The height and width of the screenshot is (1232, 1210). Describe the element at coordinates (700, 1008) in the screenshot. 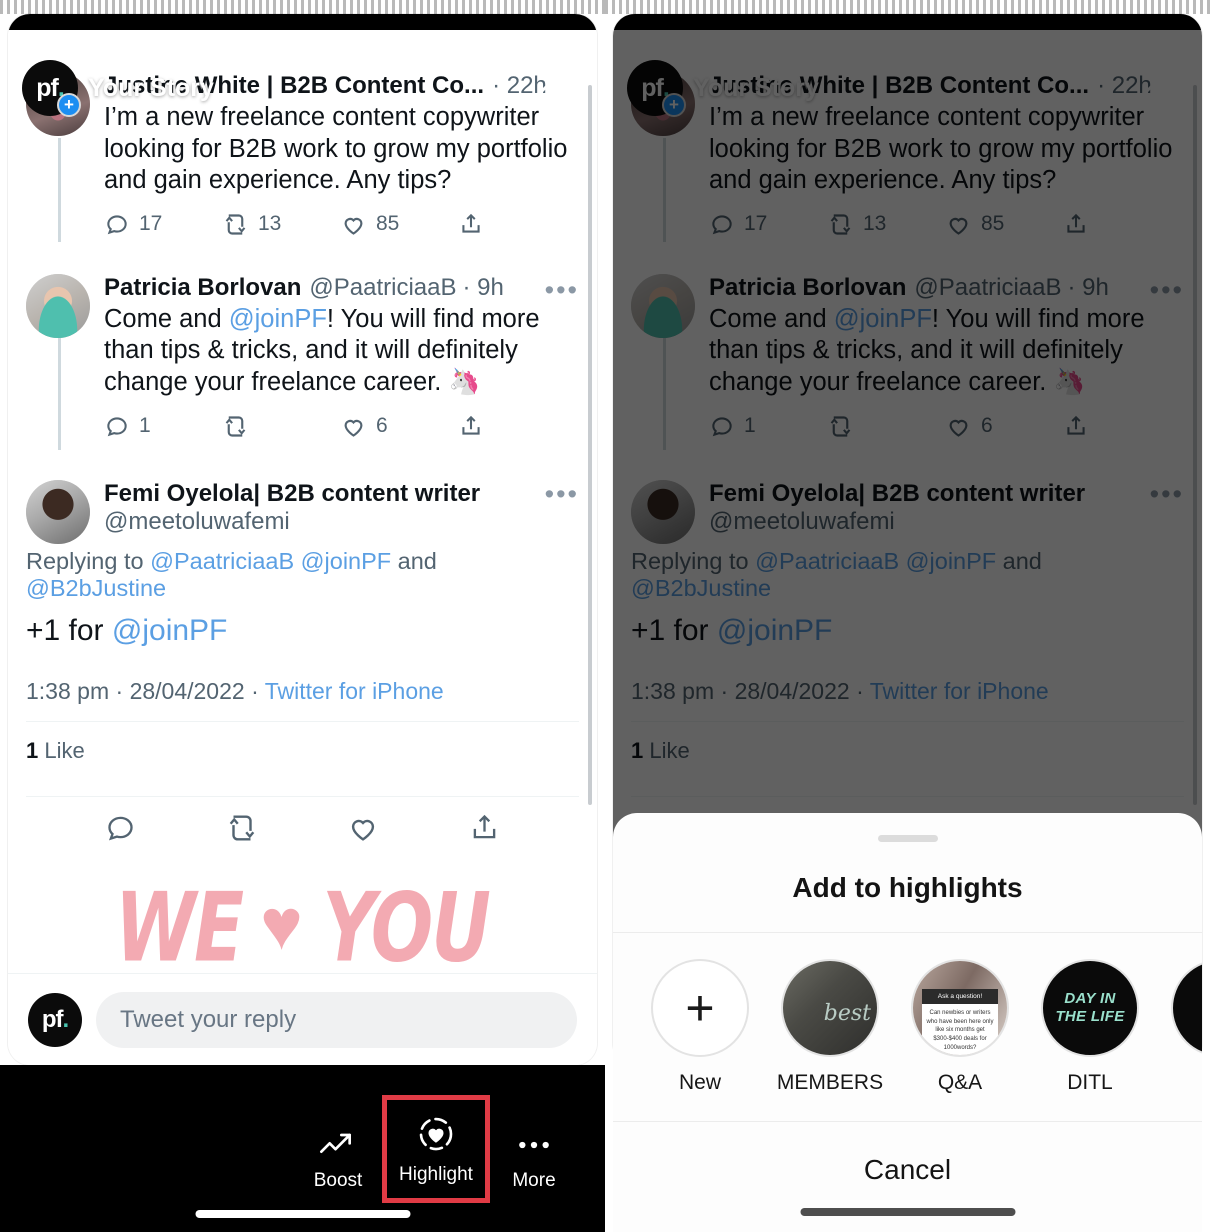

I see `new-highlight-circle: +` at that location.